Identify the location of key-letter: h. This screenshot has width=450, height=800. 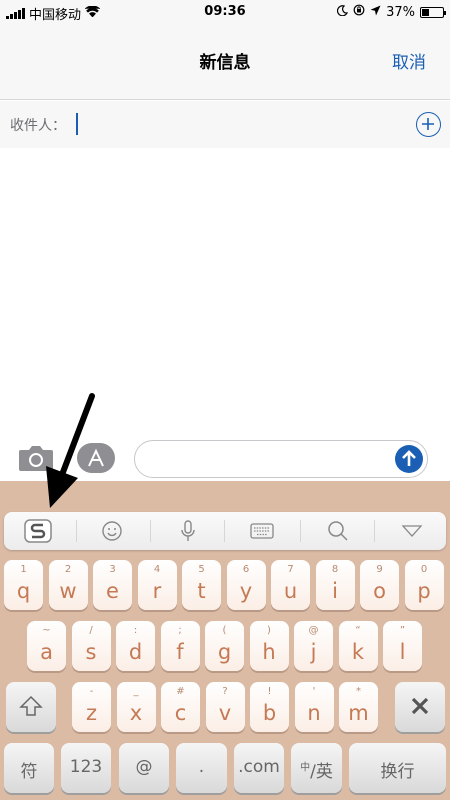
(269, 652).